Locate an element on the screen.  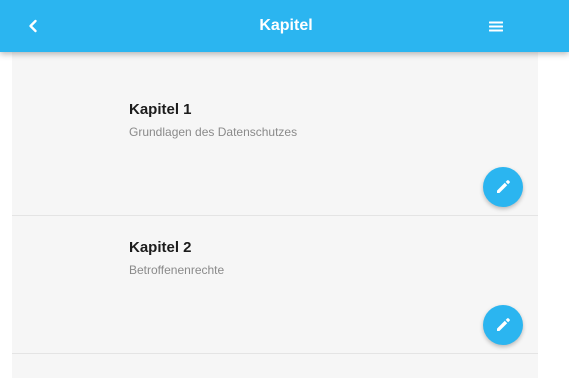
back-button is located at coordinates (33, 26).